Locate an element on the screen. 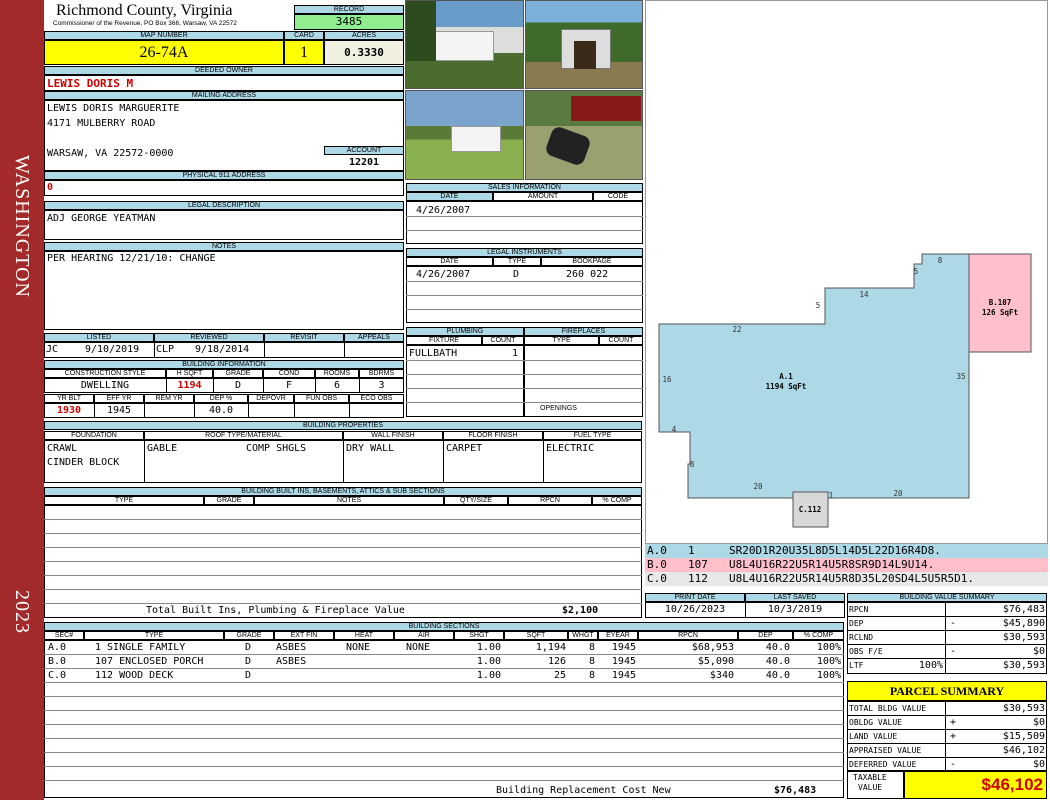  vs-ltf-label: LTF is located at coordinates (856, 665).